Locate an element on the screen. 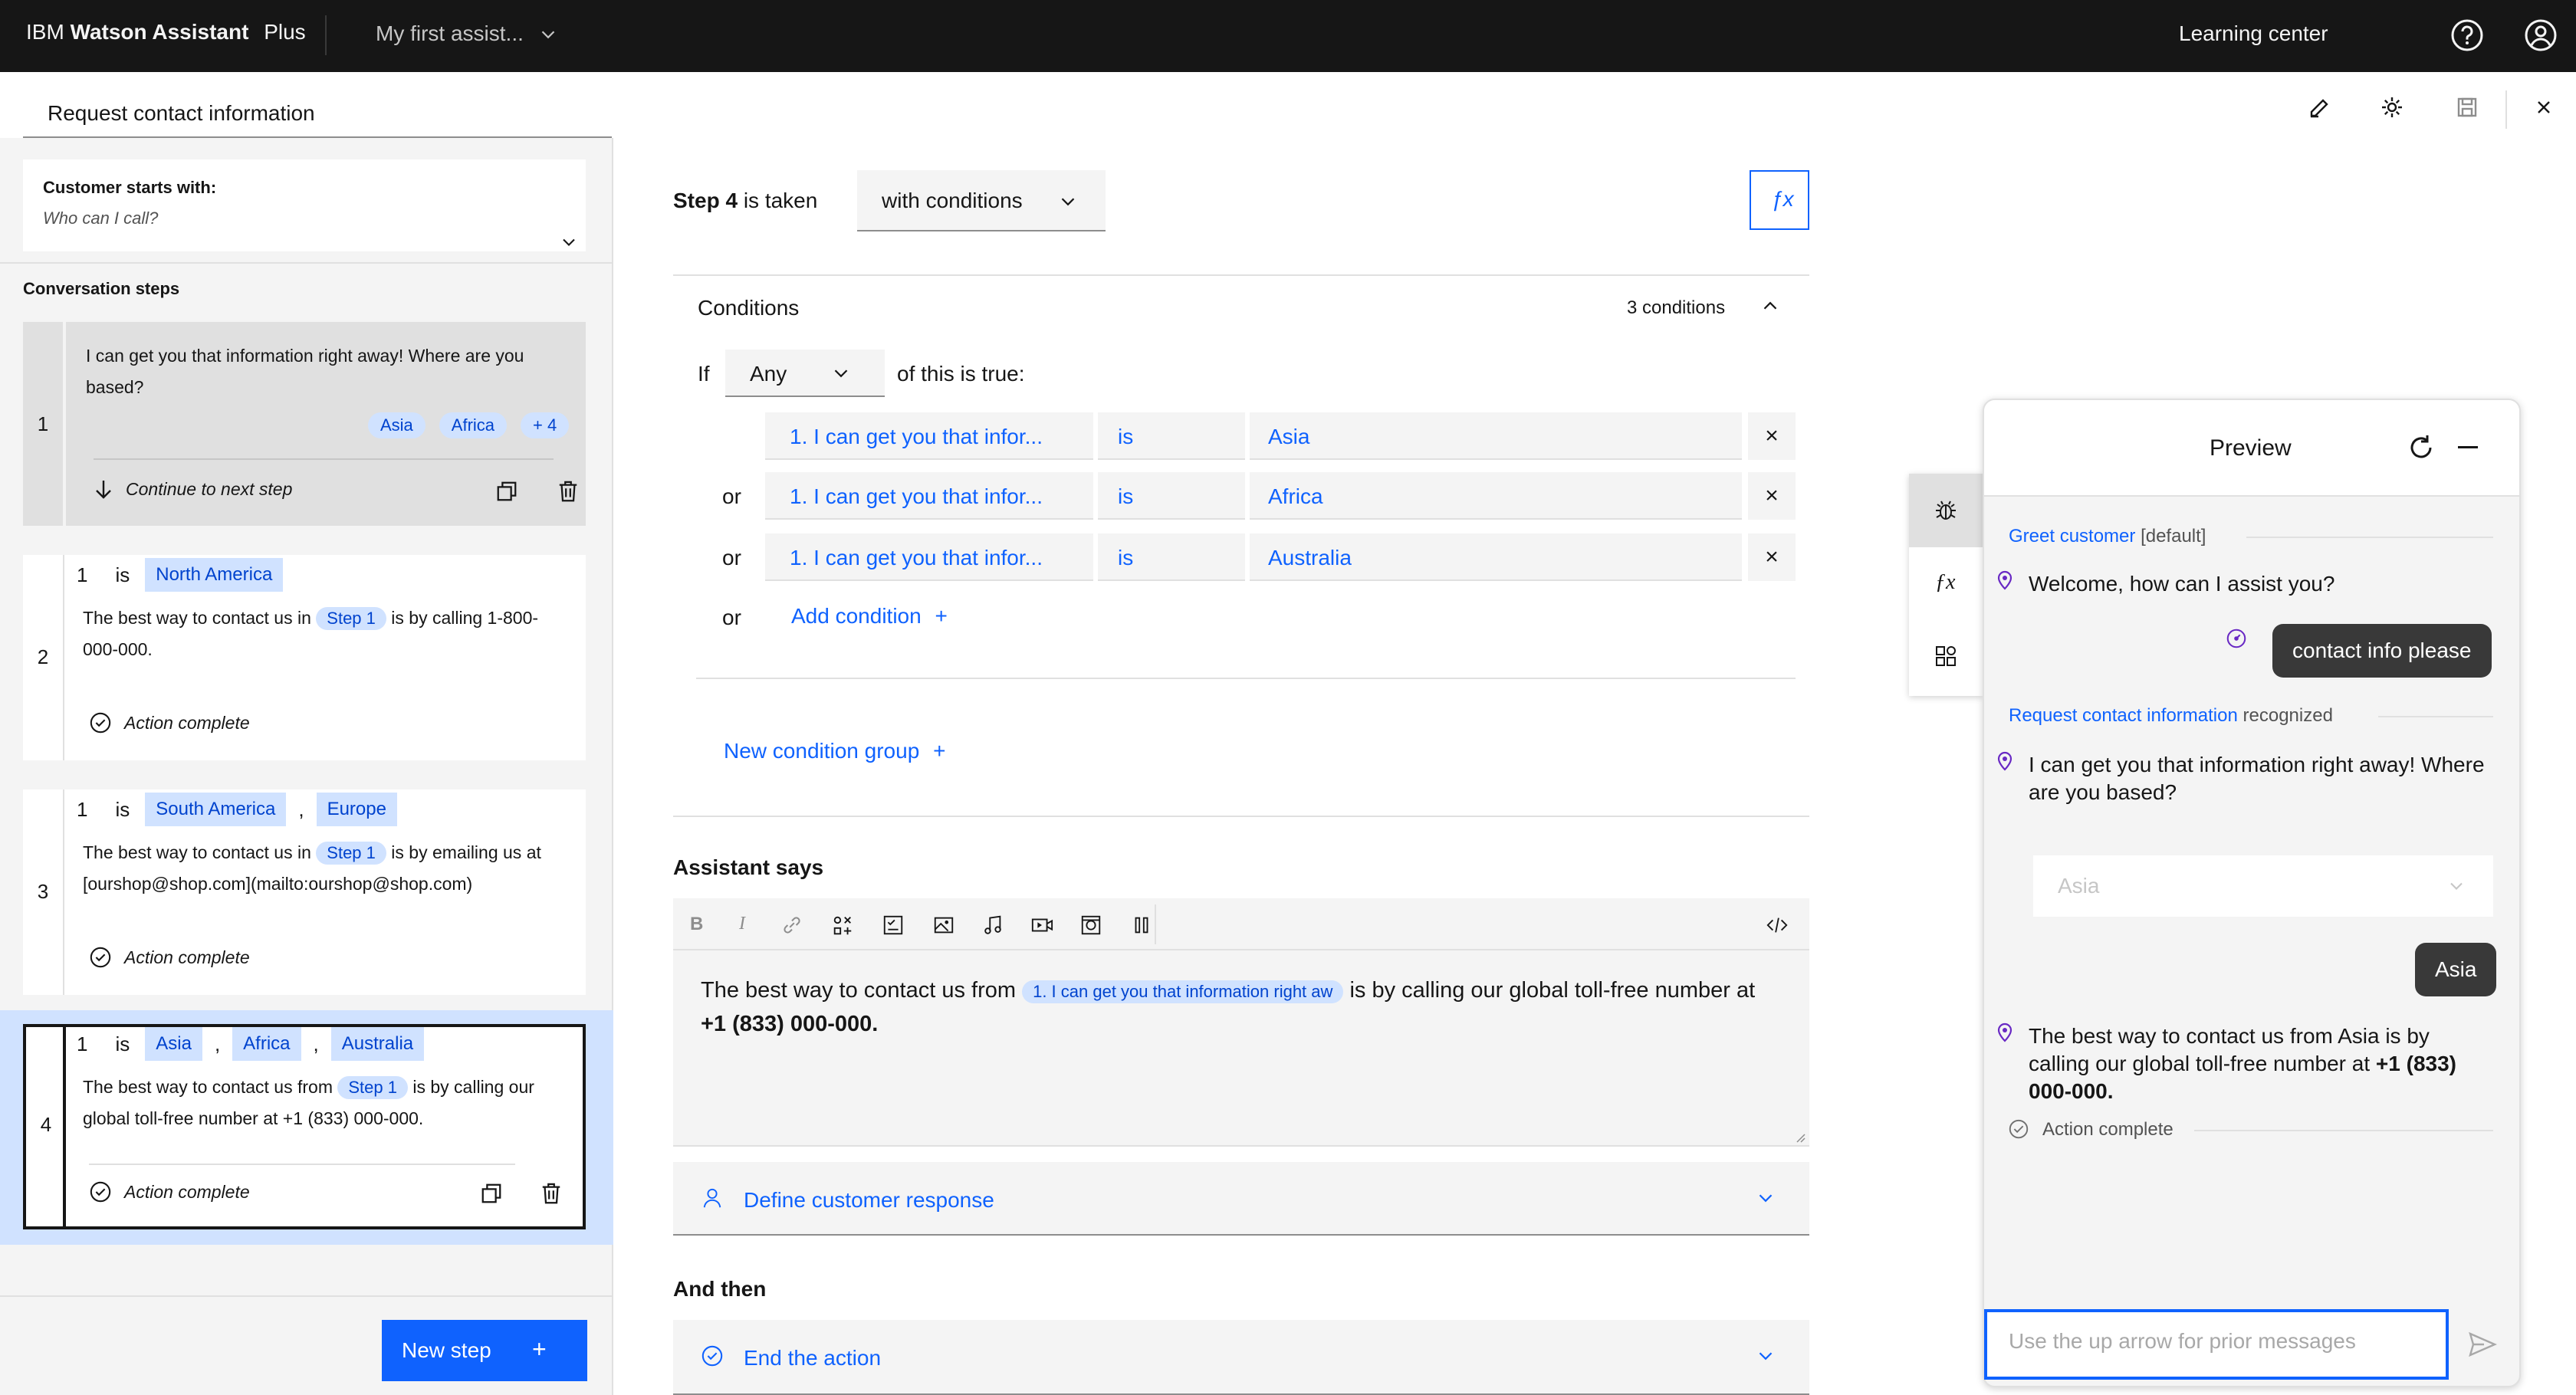 The height and width of the screenshot is (1395, 2576). condition-operator-1: is is located at coordinates (1171, 436).